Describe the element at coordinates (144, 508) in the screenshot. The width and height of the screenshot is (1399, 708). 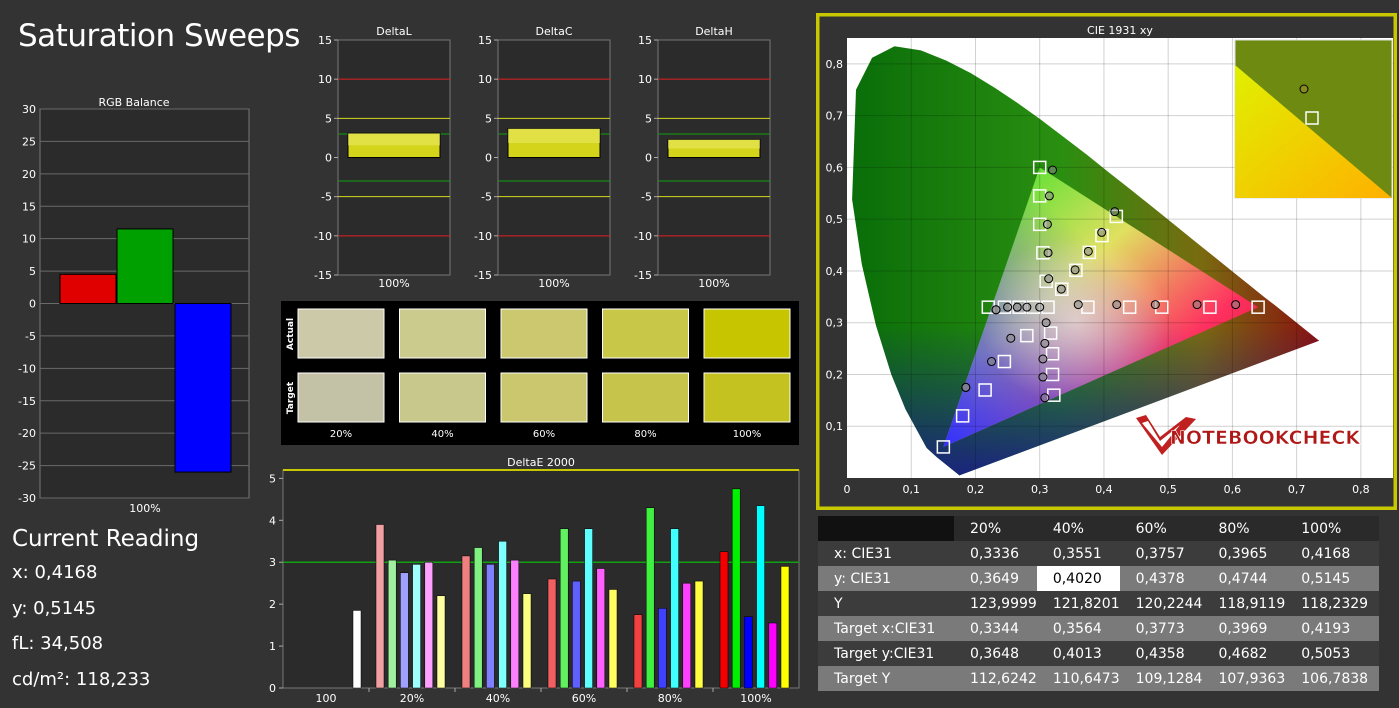
I see `rgb-x-label: 100%` at that location.